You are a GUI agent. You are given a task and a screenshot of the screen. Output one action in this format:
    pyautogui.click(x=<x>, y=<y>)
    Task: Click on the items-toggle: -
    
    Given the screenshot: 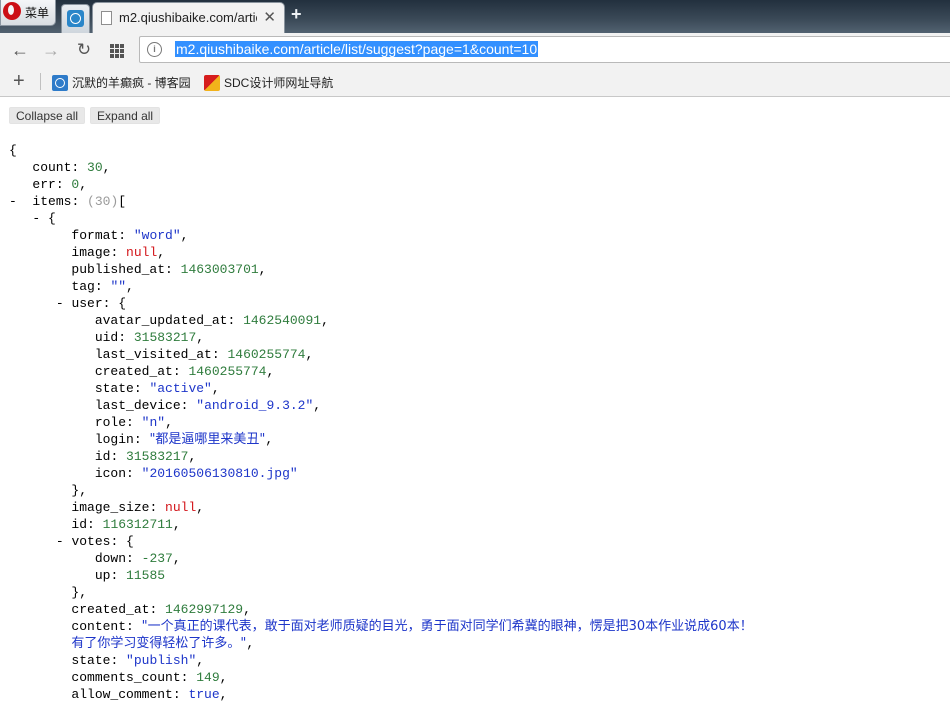 What is the action you would take?
    pyautogui.click(x=13, y=201)
    